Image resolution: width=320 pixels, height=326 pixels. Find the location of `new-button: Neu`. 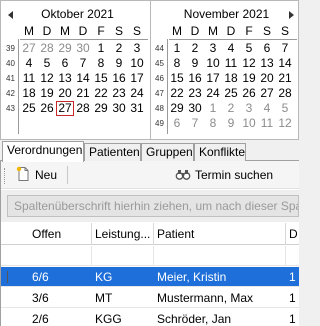

new-button: Neu is located at coordinates (36, 175).